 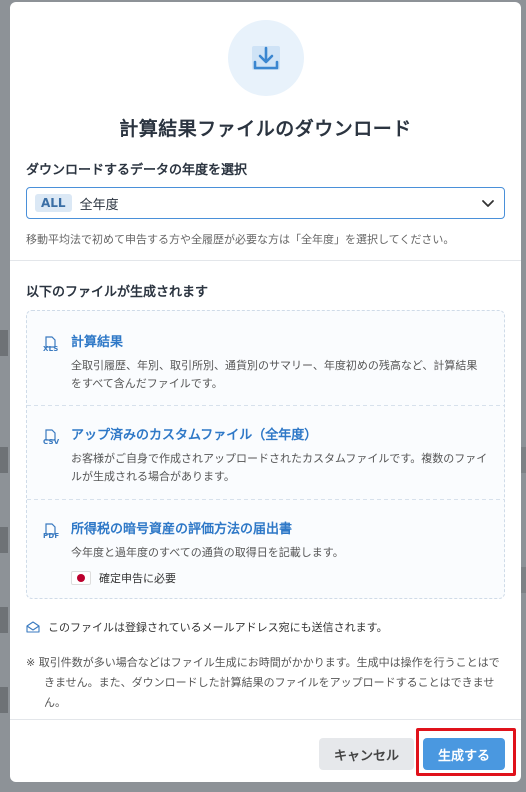 I want to click on chevron-down-icon, so click(x=488, y=203).